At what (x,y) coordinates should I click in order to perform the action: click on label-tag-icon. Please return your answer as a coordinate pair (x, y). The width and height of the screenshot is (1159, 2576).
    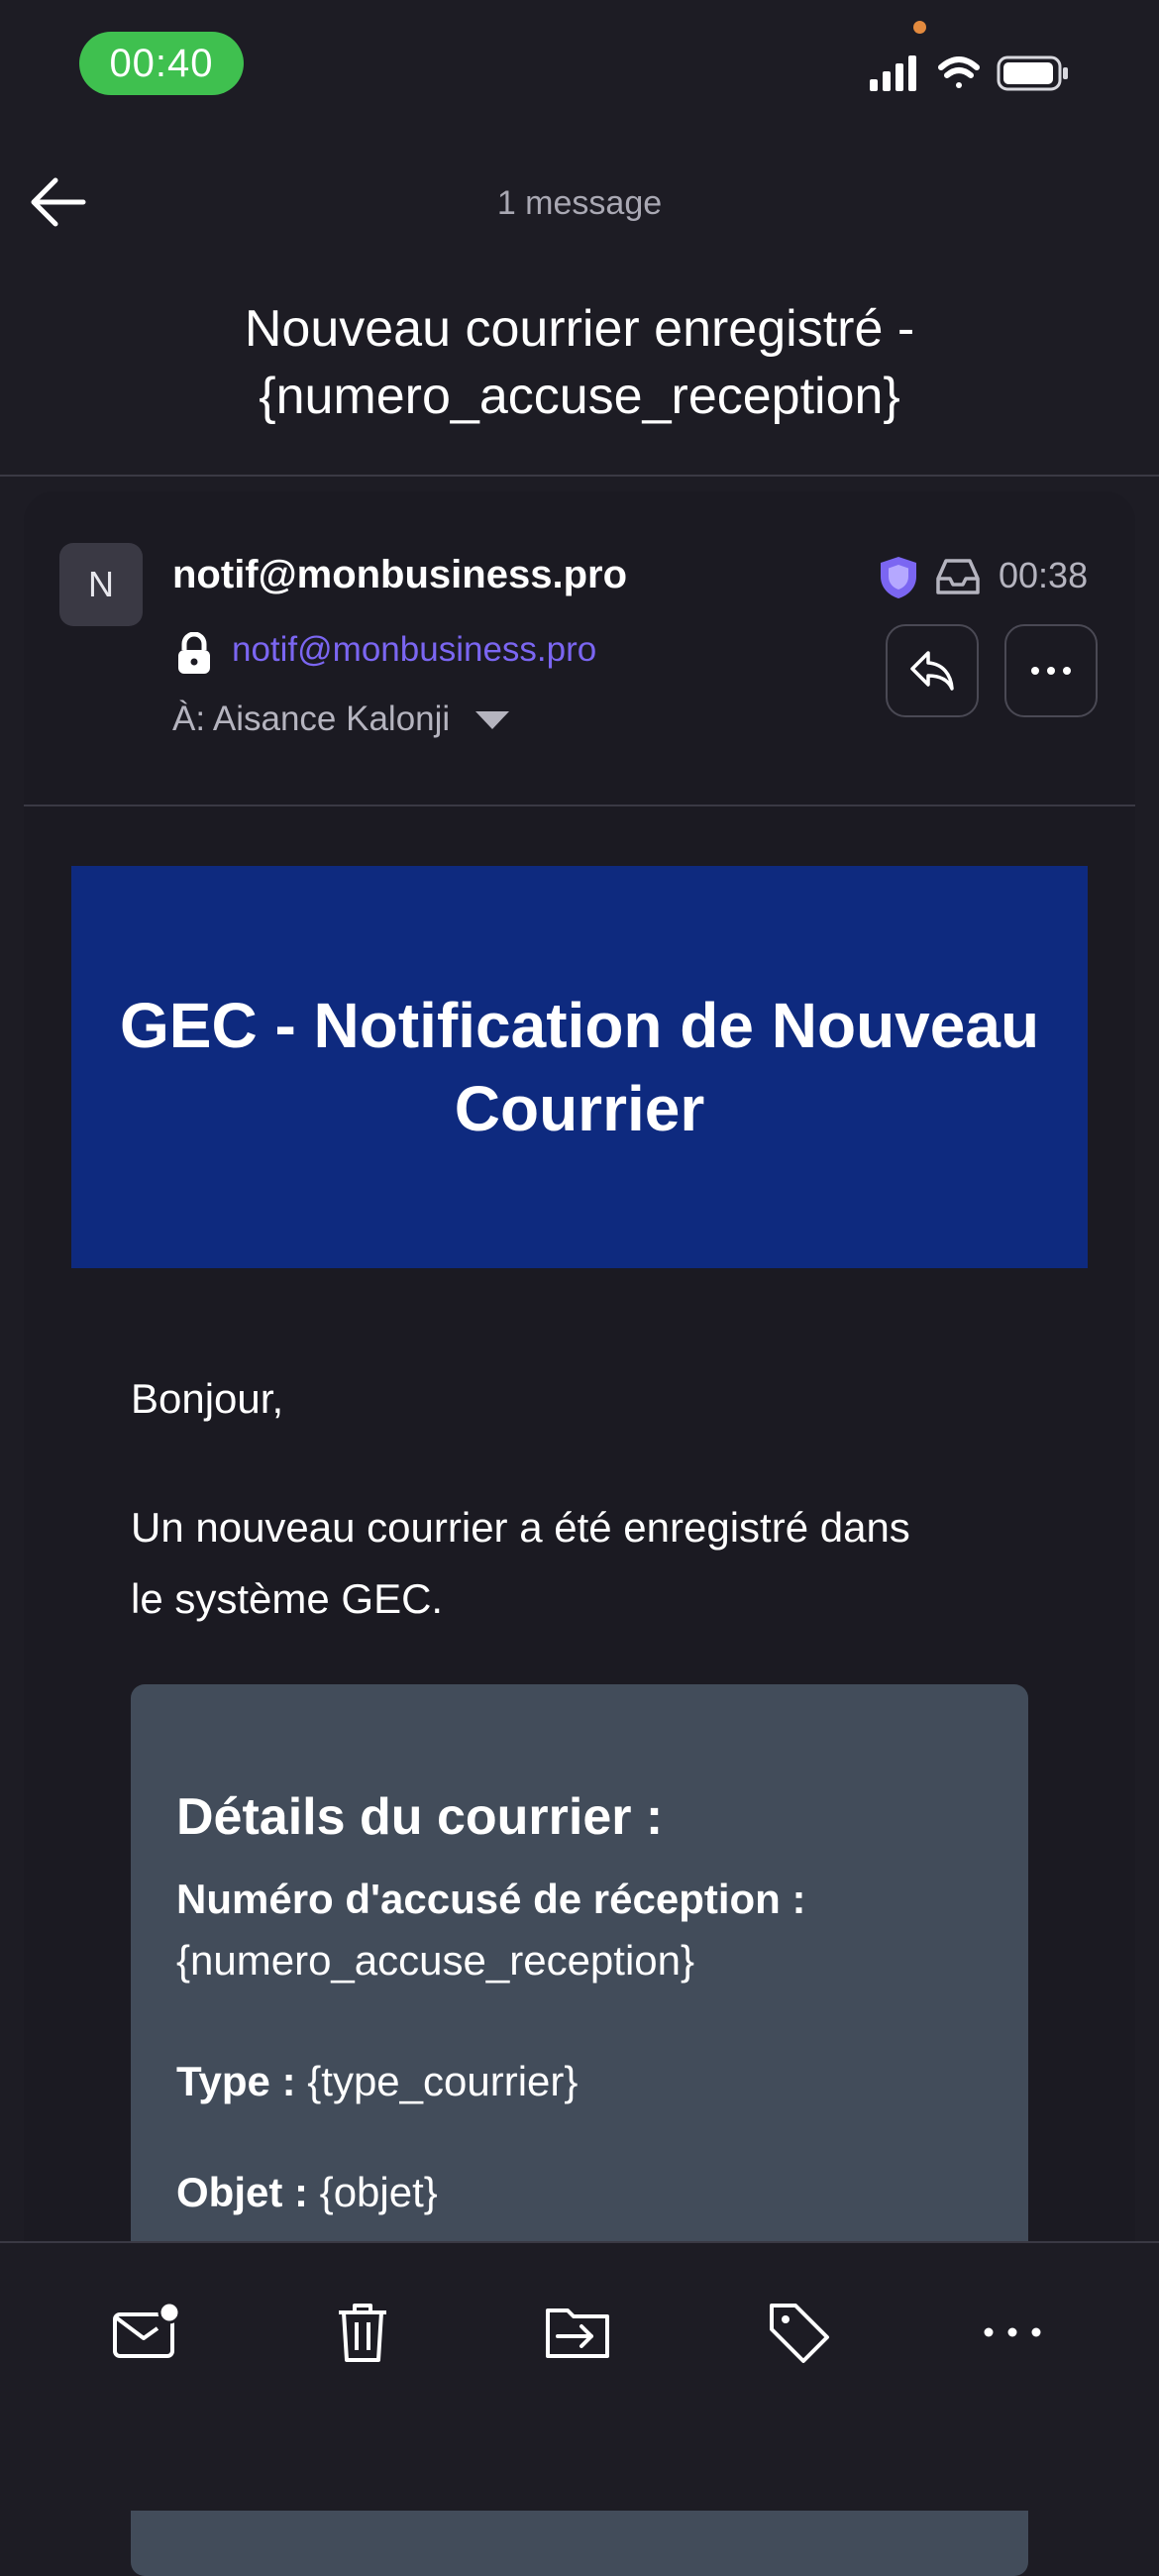
    Looking at the image, I should click on (800, 2333).